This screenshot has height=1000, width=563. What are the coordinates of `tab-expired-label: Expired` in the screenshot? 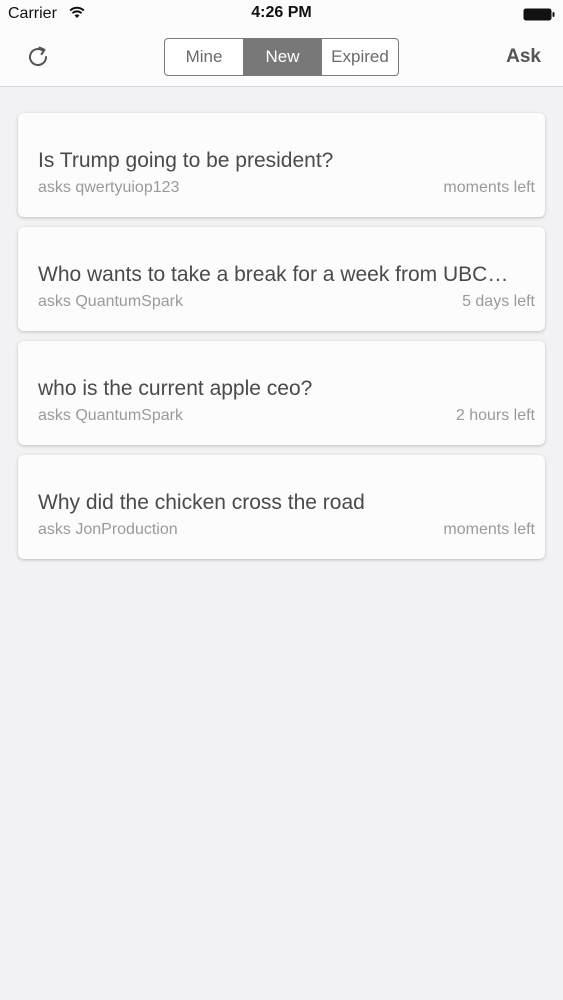 It's located at (360, 56).